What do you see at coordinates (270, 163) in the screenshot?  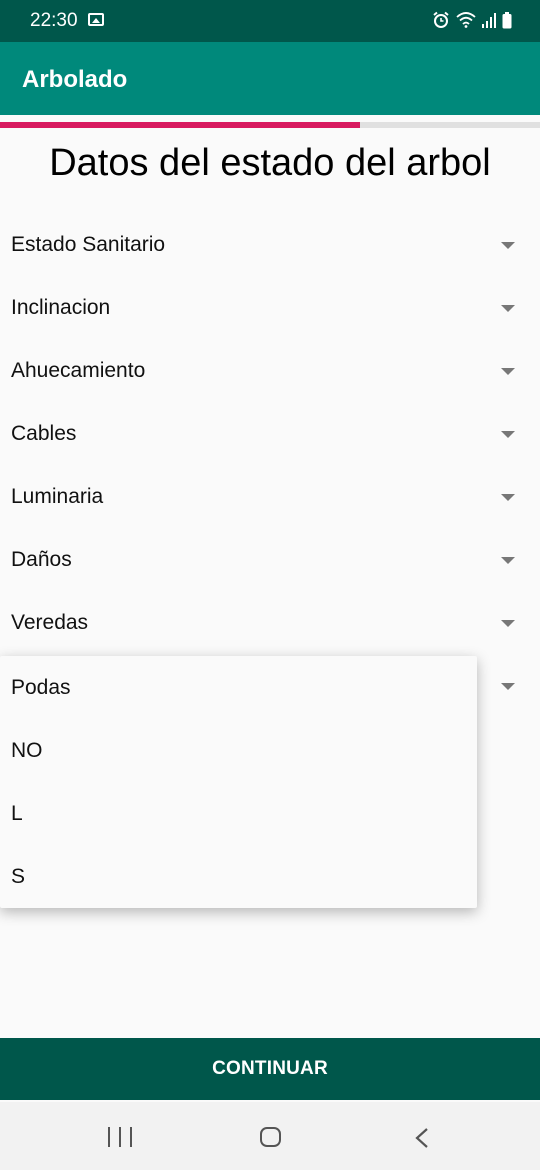 I see `page-title: Datos del estado del arbol` at bounding box center [270, 163].